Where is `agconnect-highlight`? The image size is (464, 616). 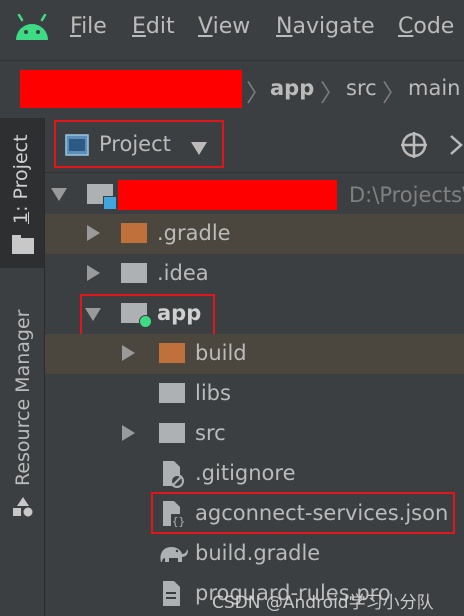 agconnect-highlight is located at coordinates (303, 513).